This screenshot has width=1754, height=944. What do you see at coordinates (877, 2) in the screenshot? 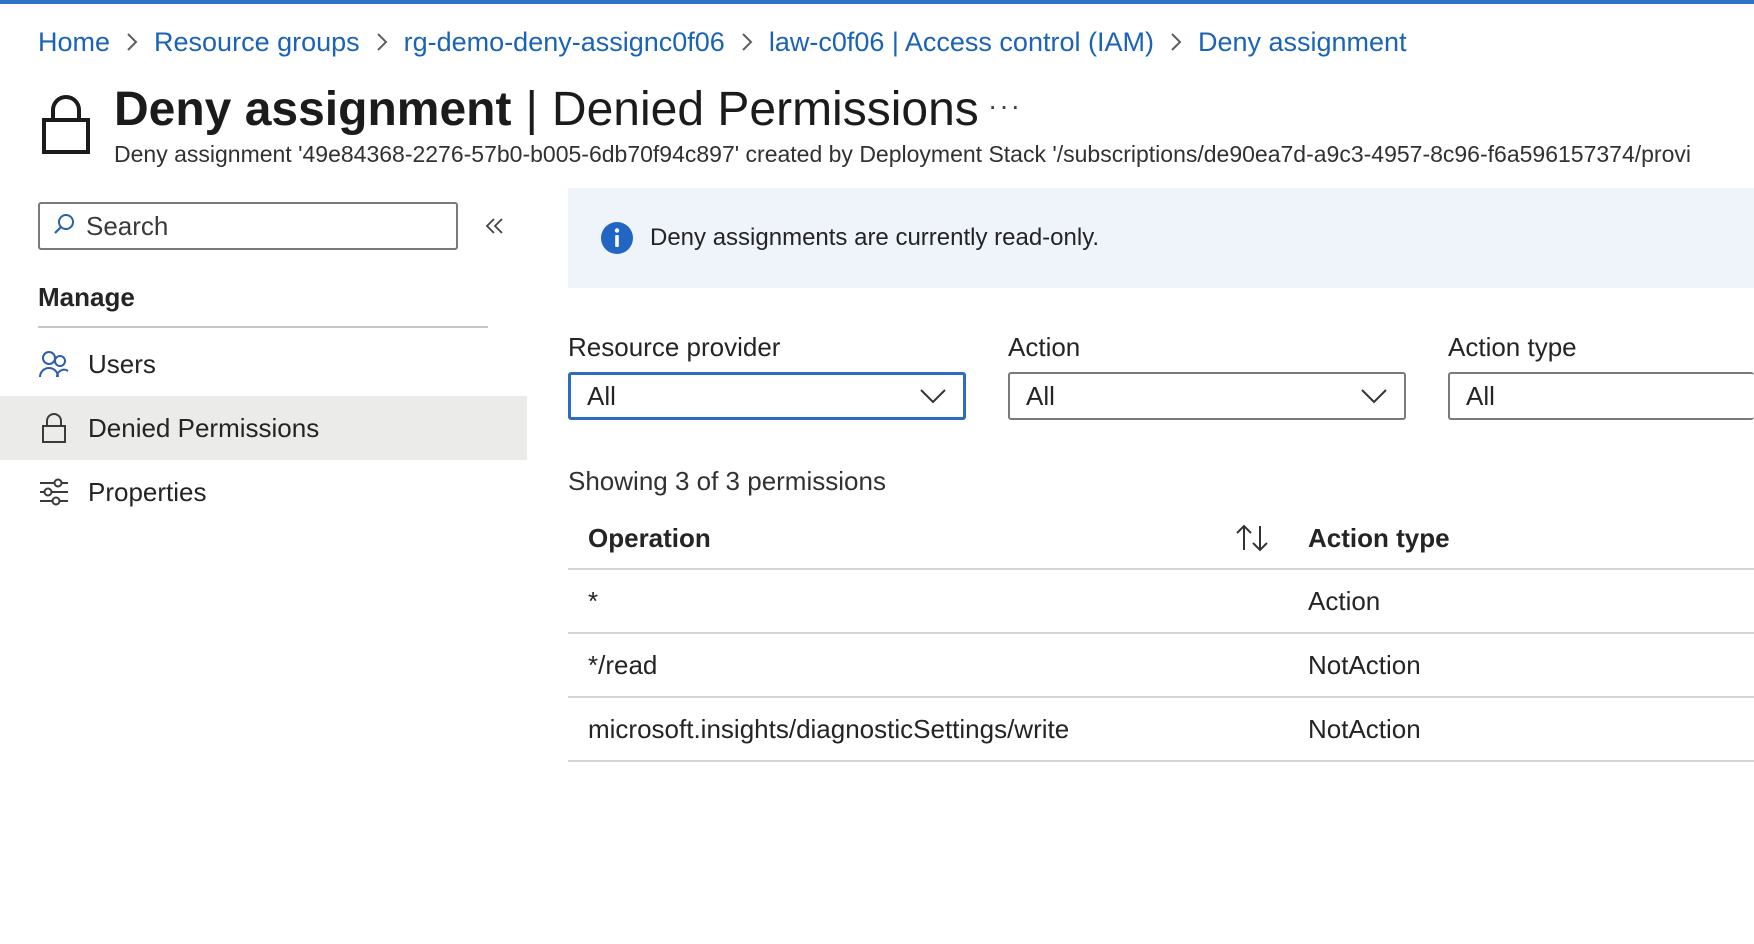
I see `top-accent-line` at bounding box center [877, 2].